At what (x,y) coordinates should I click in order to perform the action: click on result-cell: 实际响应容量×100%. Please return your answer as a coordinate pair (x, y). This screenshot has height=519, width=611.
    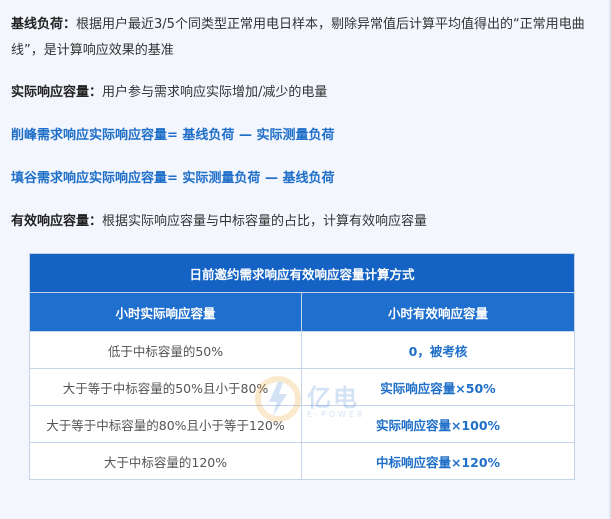
    Looking at the image, I should click on (438, 424).